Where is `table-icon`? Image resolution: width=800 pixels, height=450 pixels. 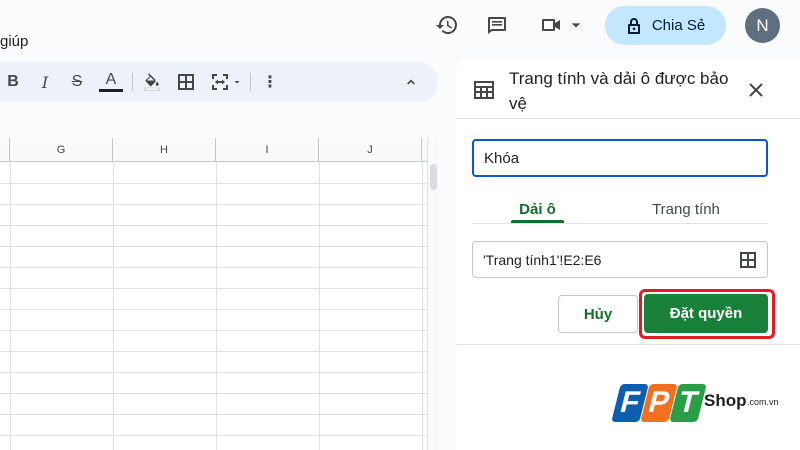 table-icon is located at coordinates (484, 90).